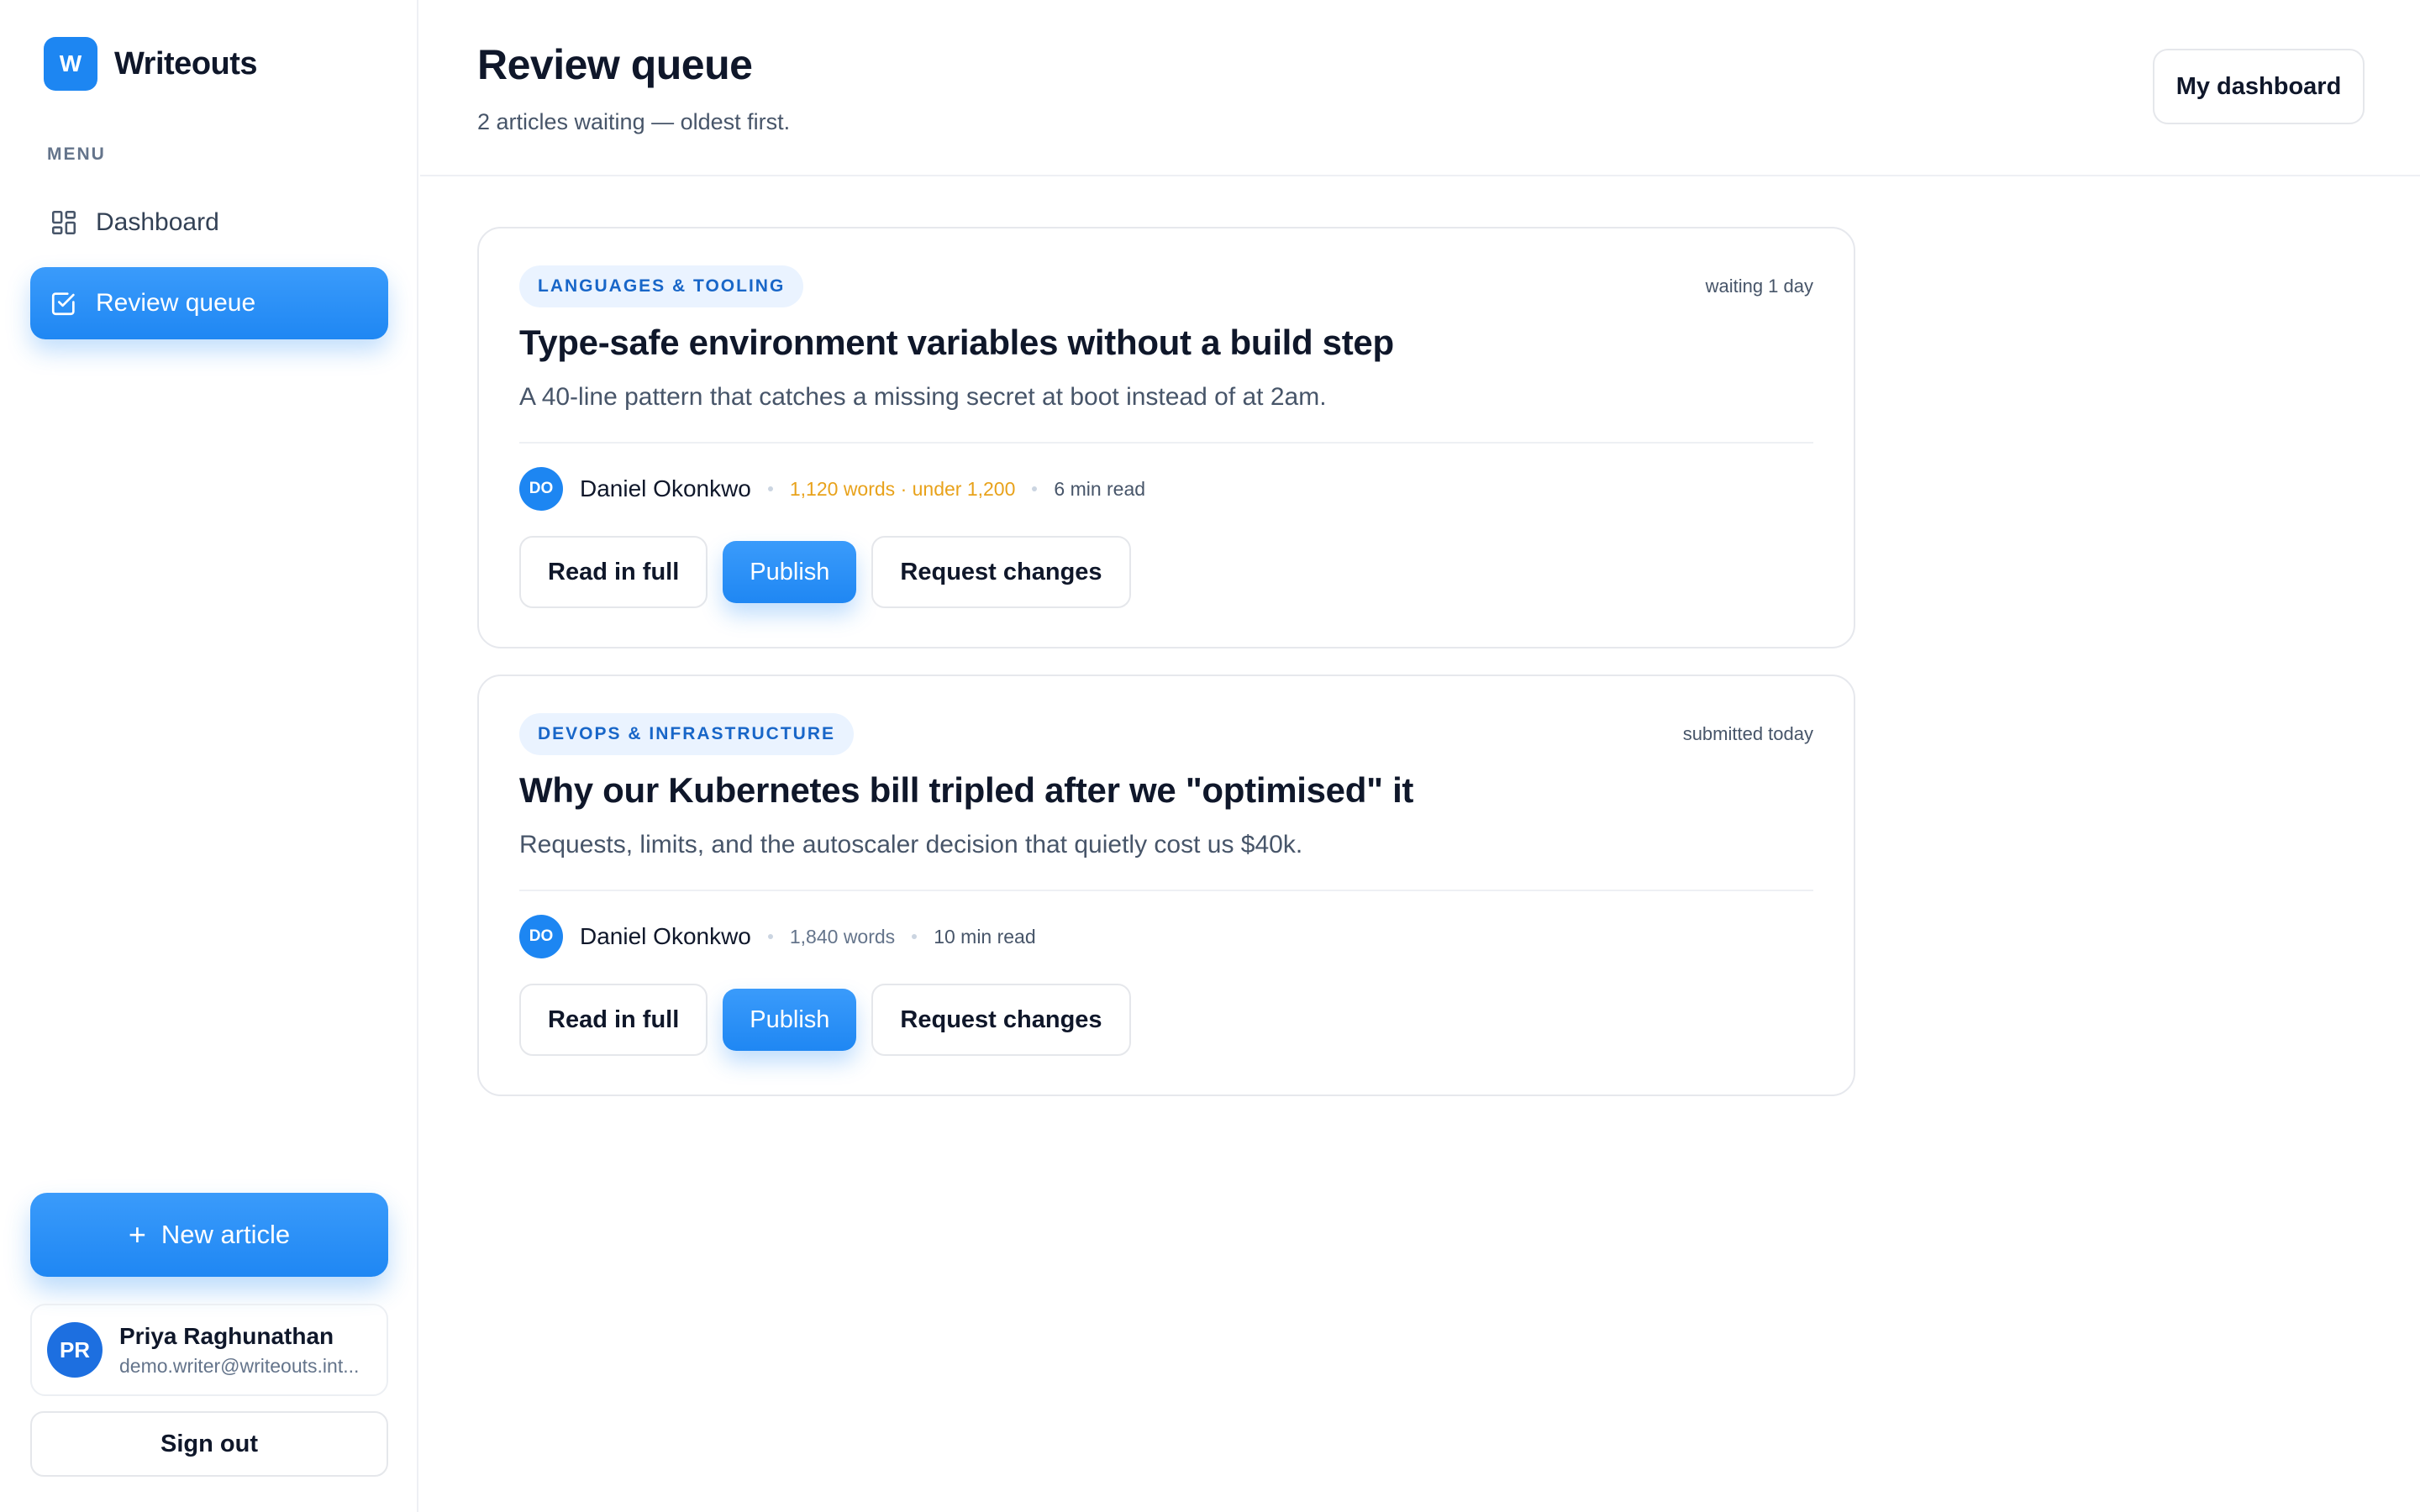  I want to click on word-count: 1,120 words · under 1,200, so click(902, 488).